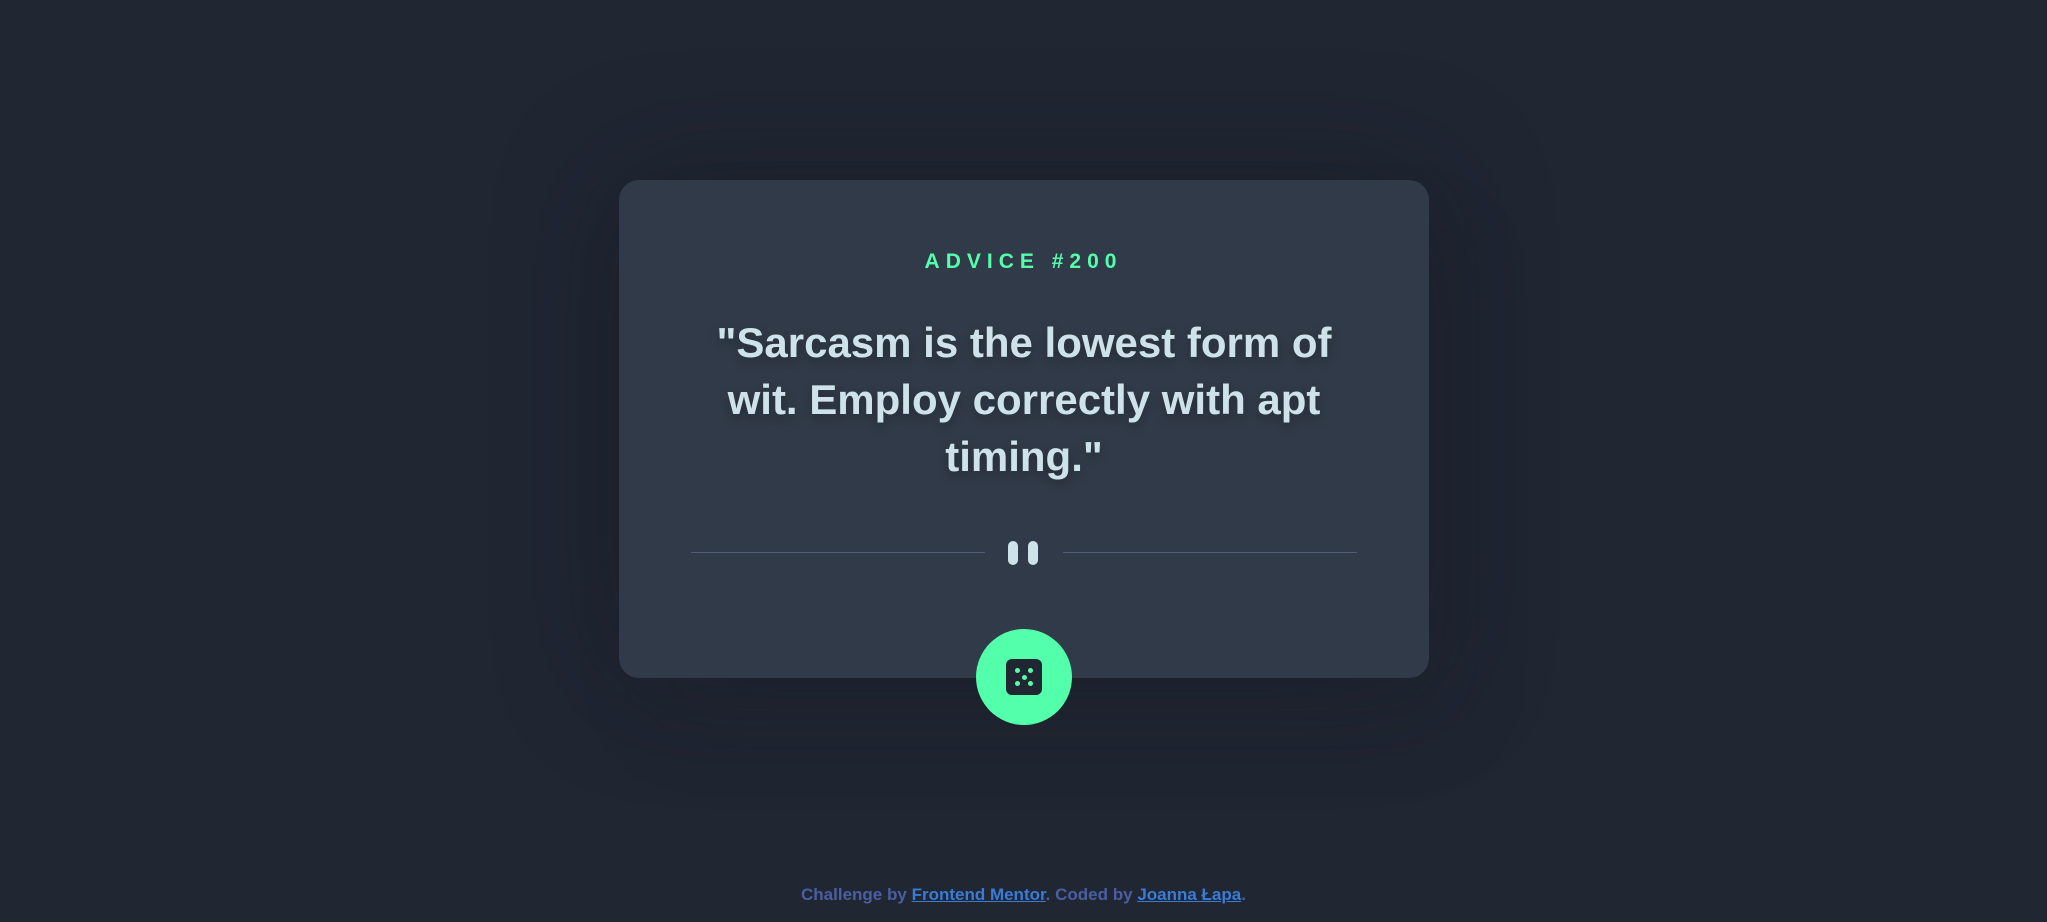 This screenshot has height=922, width=2047. What do you see at coordinates (979, 894) in the screenshot?
I see `frontend-mentor-link: Frontend Mentor` at bounding box center [979, 894].